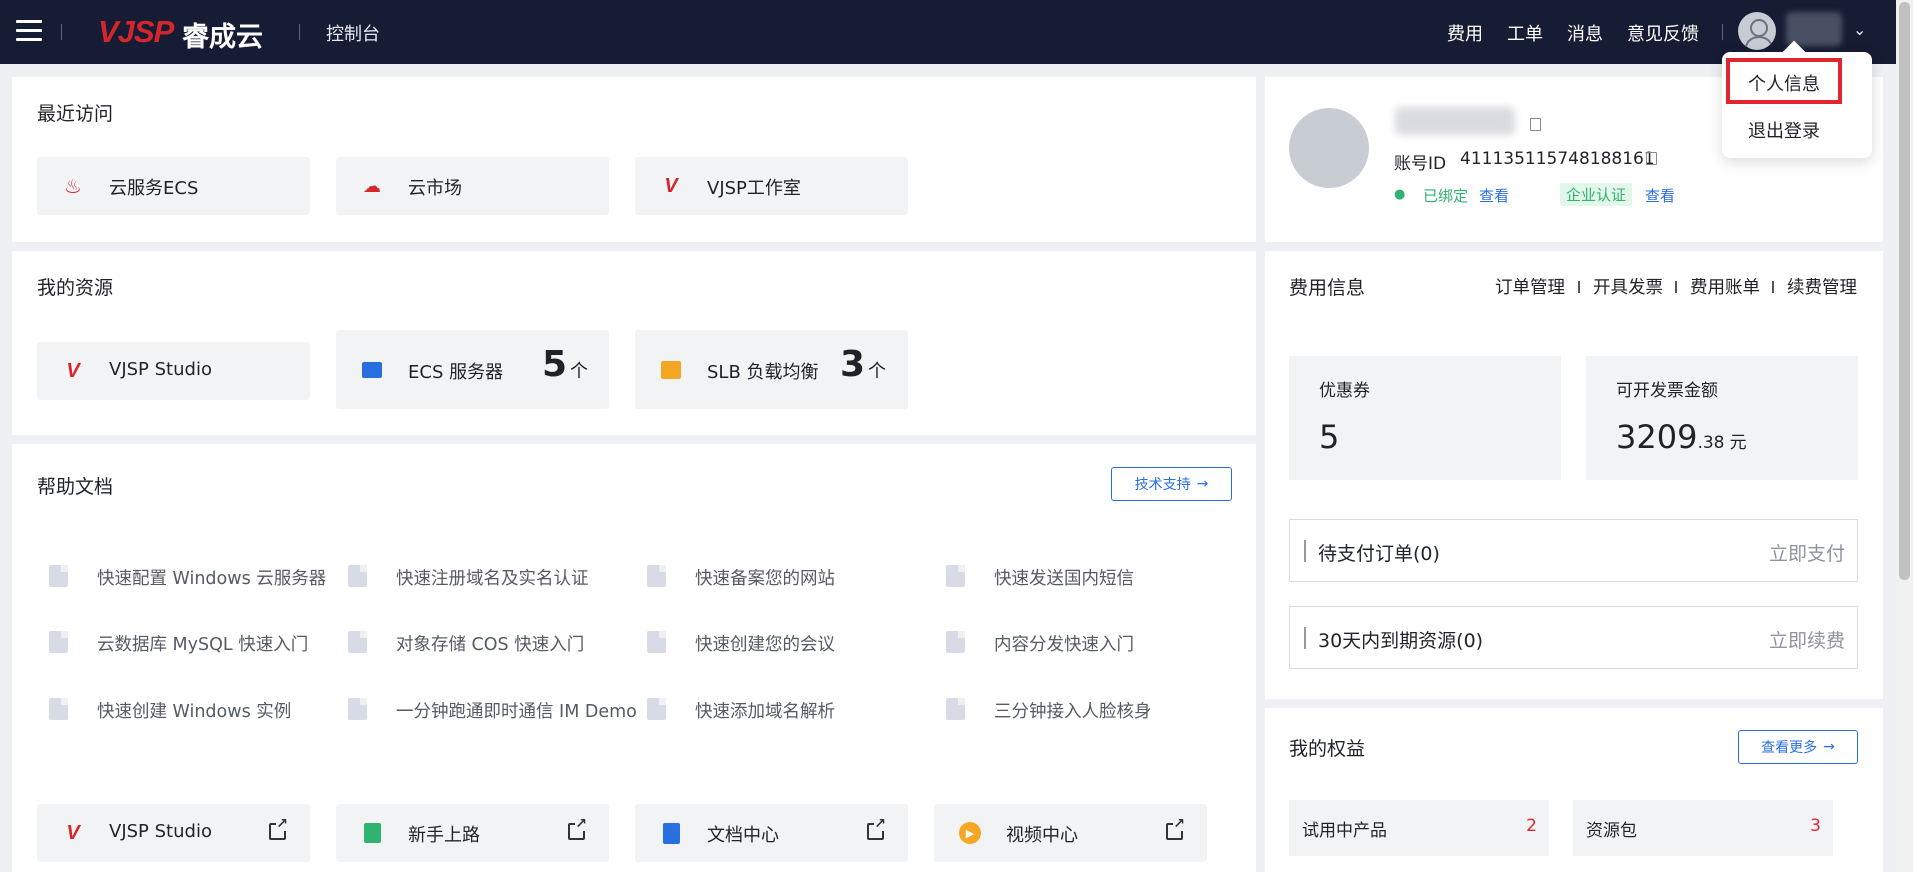 The height and width of the screenshot is (872, 1913). Describe the element at coordinates (75, 114) in the screenshot. I see `recent-title: 最近访问` at that location.